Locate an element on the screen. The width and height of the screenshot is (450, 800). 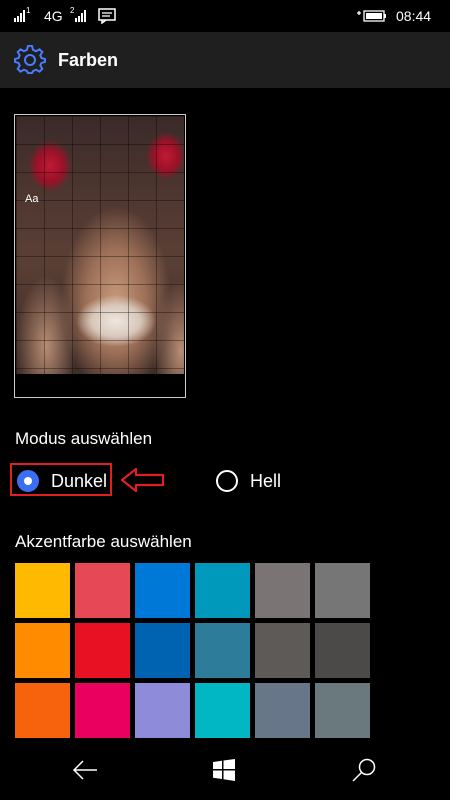
battery-charging-icon is located at coordinates (372, 16).